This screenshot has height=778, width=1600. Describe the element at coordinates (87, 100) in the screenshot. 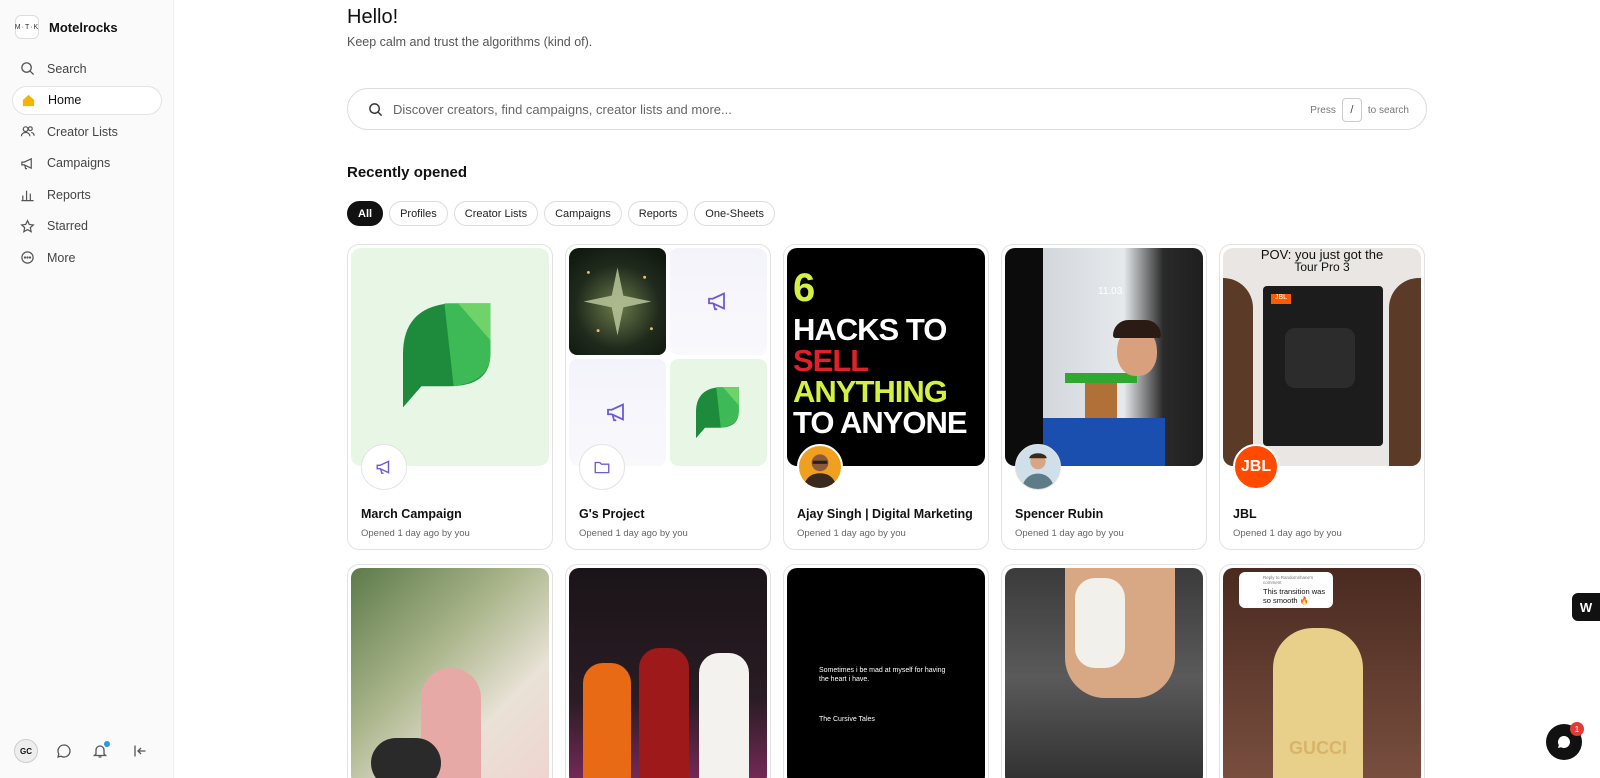

I see `sidebar-item-home: Home` at that location.